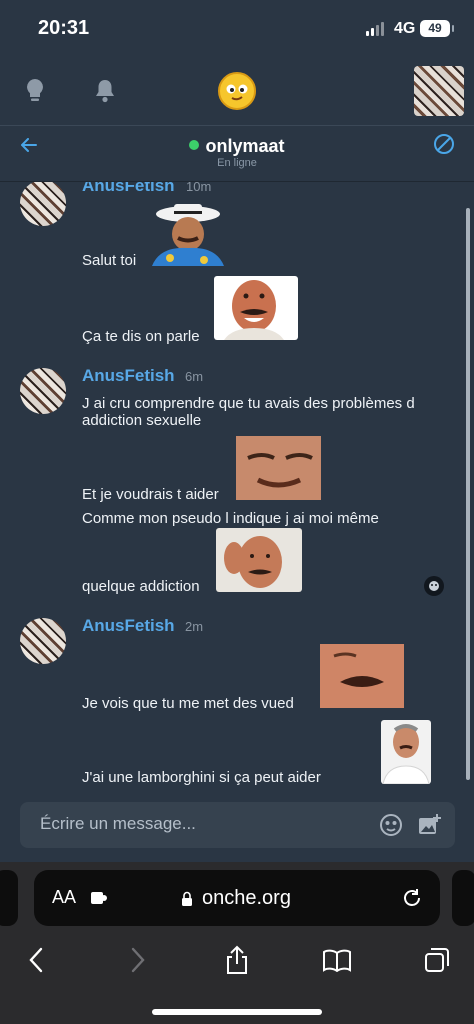  I want to click on sticker-man-in-shirt, so click(406, 752).